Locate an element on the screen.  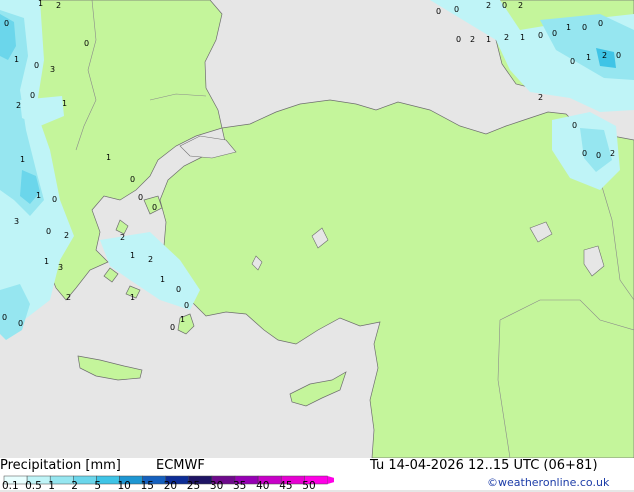
model-name: ECMWF is located at coordinates (180, 465).